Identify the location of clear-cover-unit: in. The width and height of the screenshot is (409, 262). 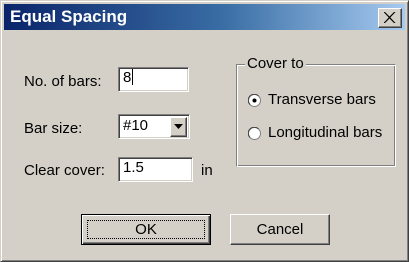
(207, 170).